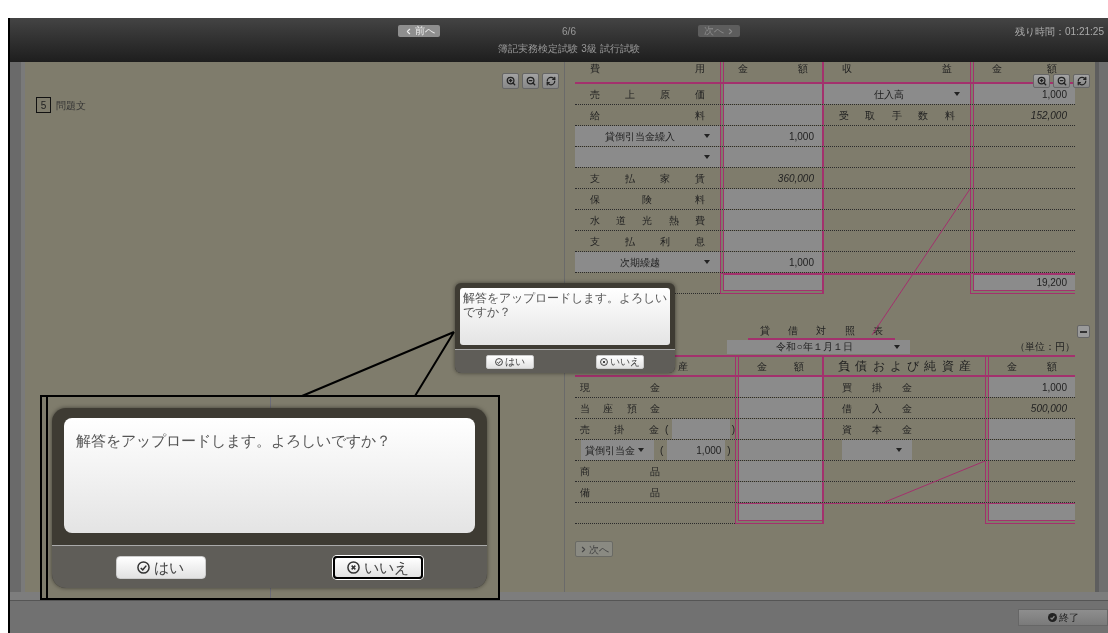  I want to click on account-label: 現 金, so click(620, 387).